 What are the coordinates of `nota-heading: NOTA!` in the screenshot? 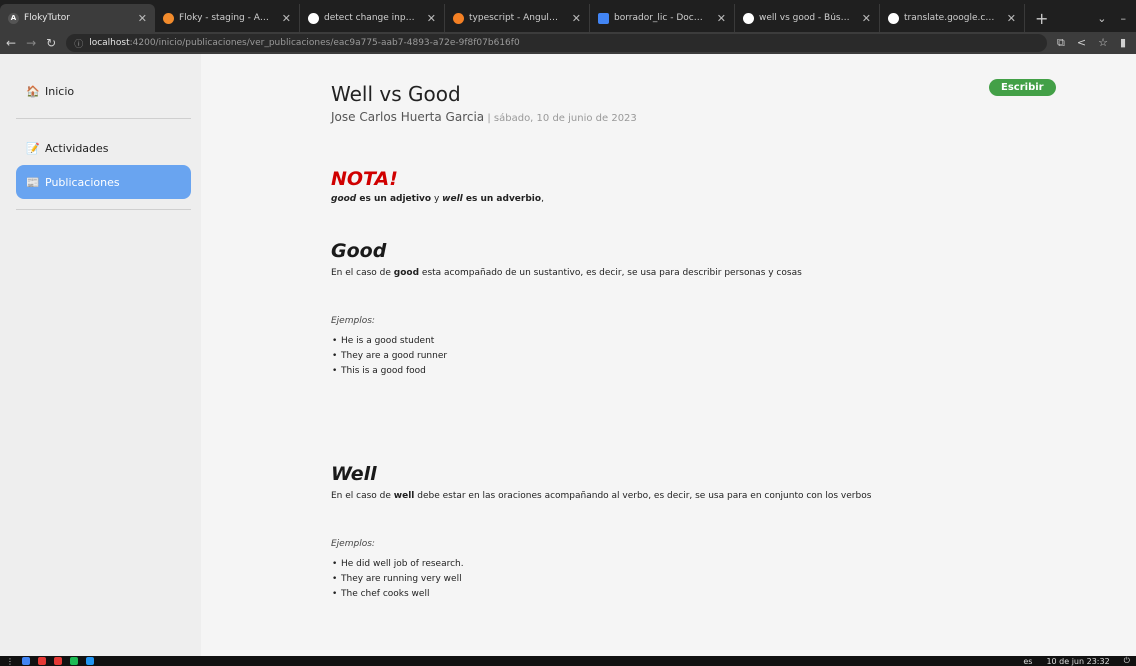 It's located at (364, 179).